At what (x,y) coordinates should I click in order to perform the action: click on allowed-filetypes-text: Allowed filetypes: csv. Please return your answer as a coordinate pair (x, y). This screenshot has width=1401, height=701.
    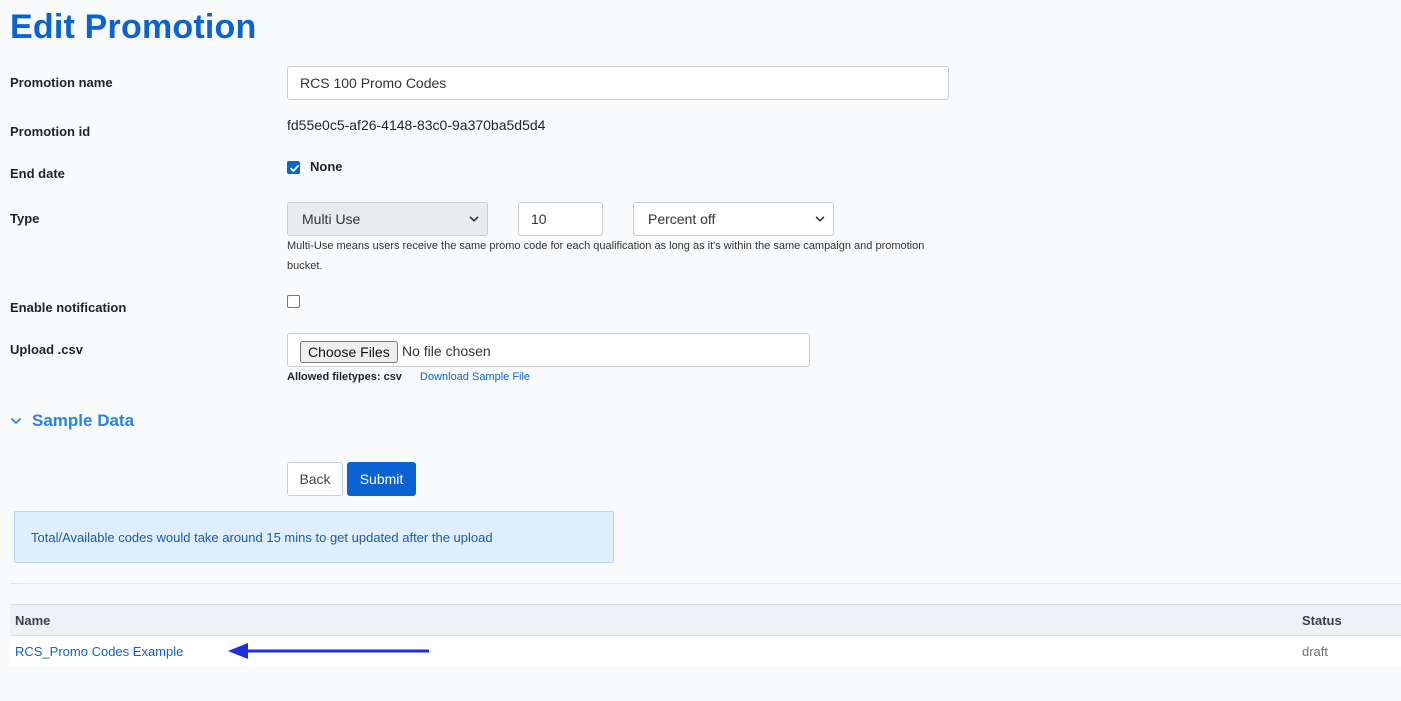
    Looking at the image, I should click on (344, 377).